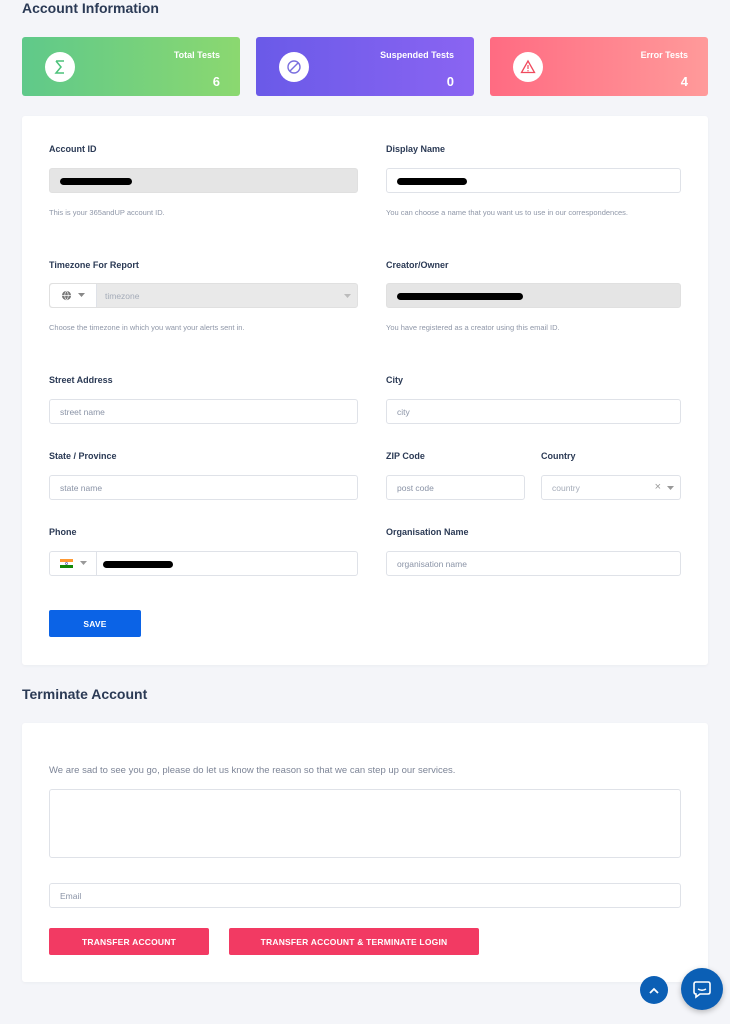 This screenshot has width=730, height=1024. What do you see at coordinates (129, 941) in the screenshot?
I see `transfer-account-button: TRANSFER ACCOUNT` at bounding box center [129, 941].